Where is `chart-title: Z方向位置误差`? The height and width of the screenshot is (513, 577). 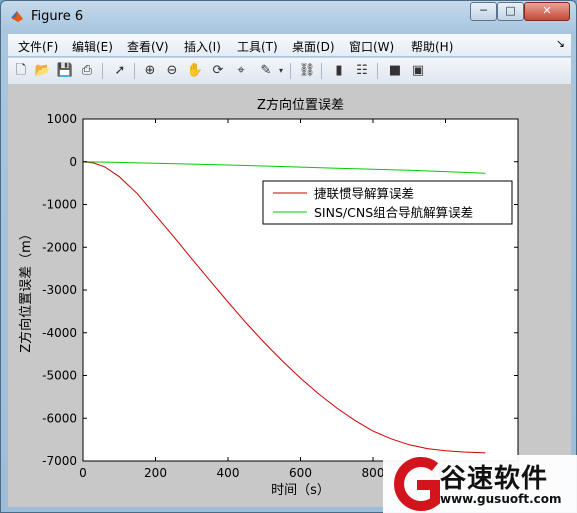
chart-title: Z方向位置误差 is located at coordinates (300, 105).